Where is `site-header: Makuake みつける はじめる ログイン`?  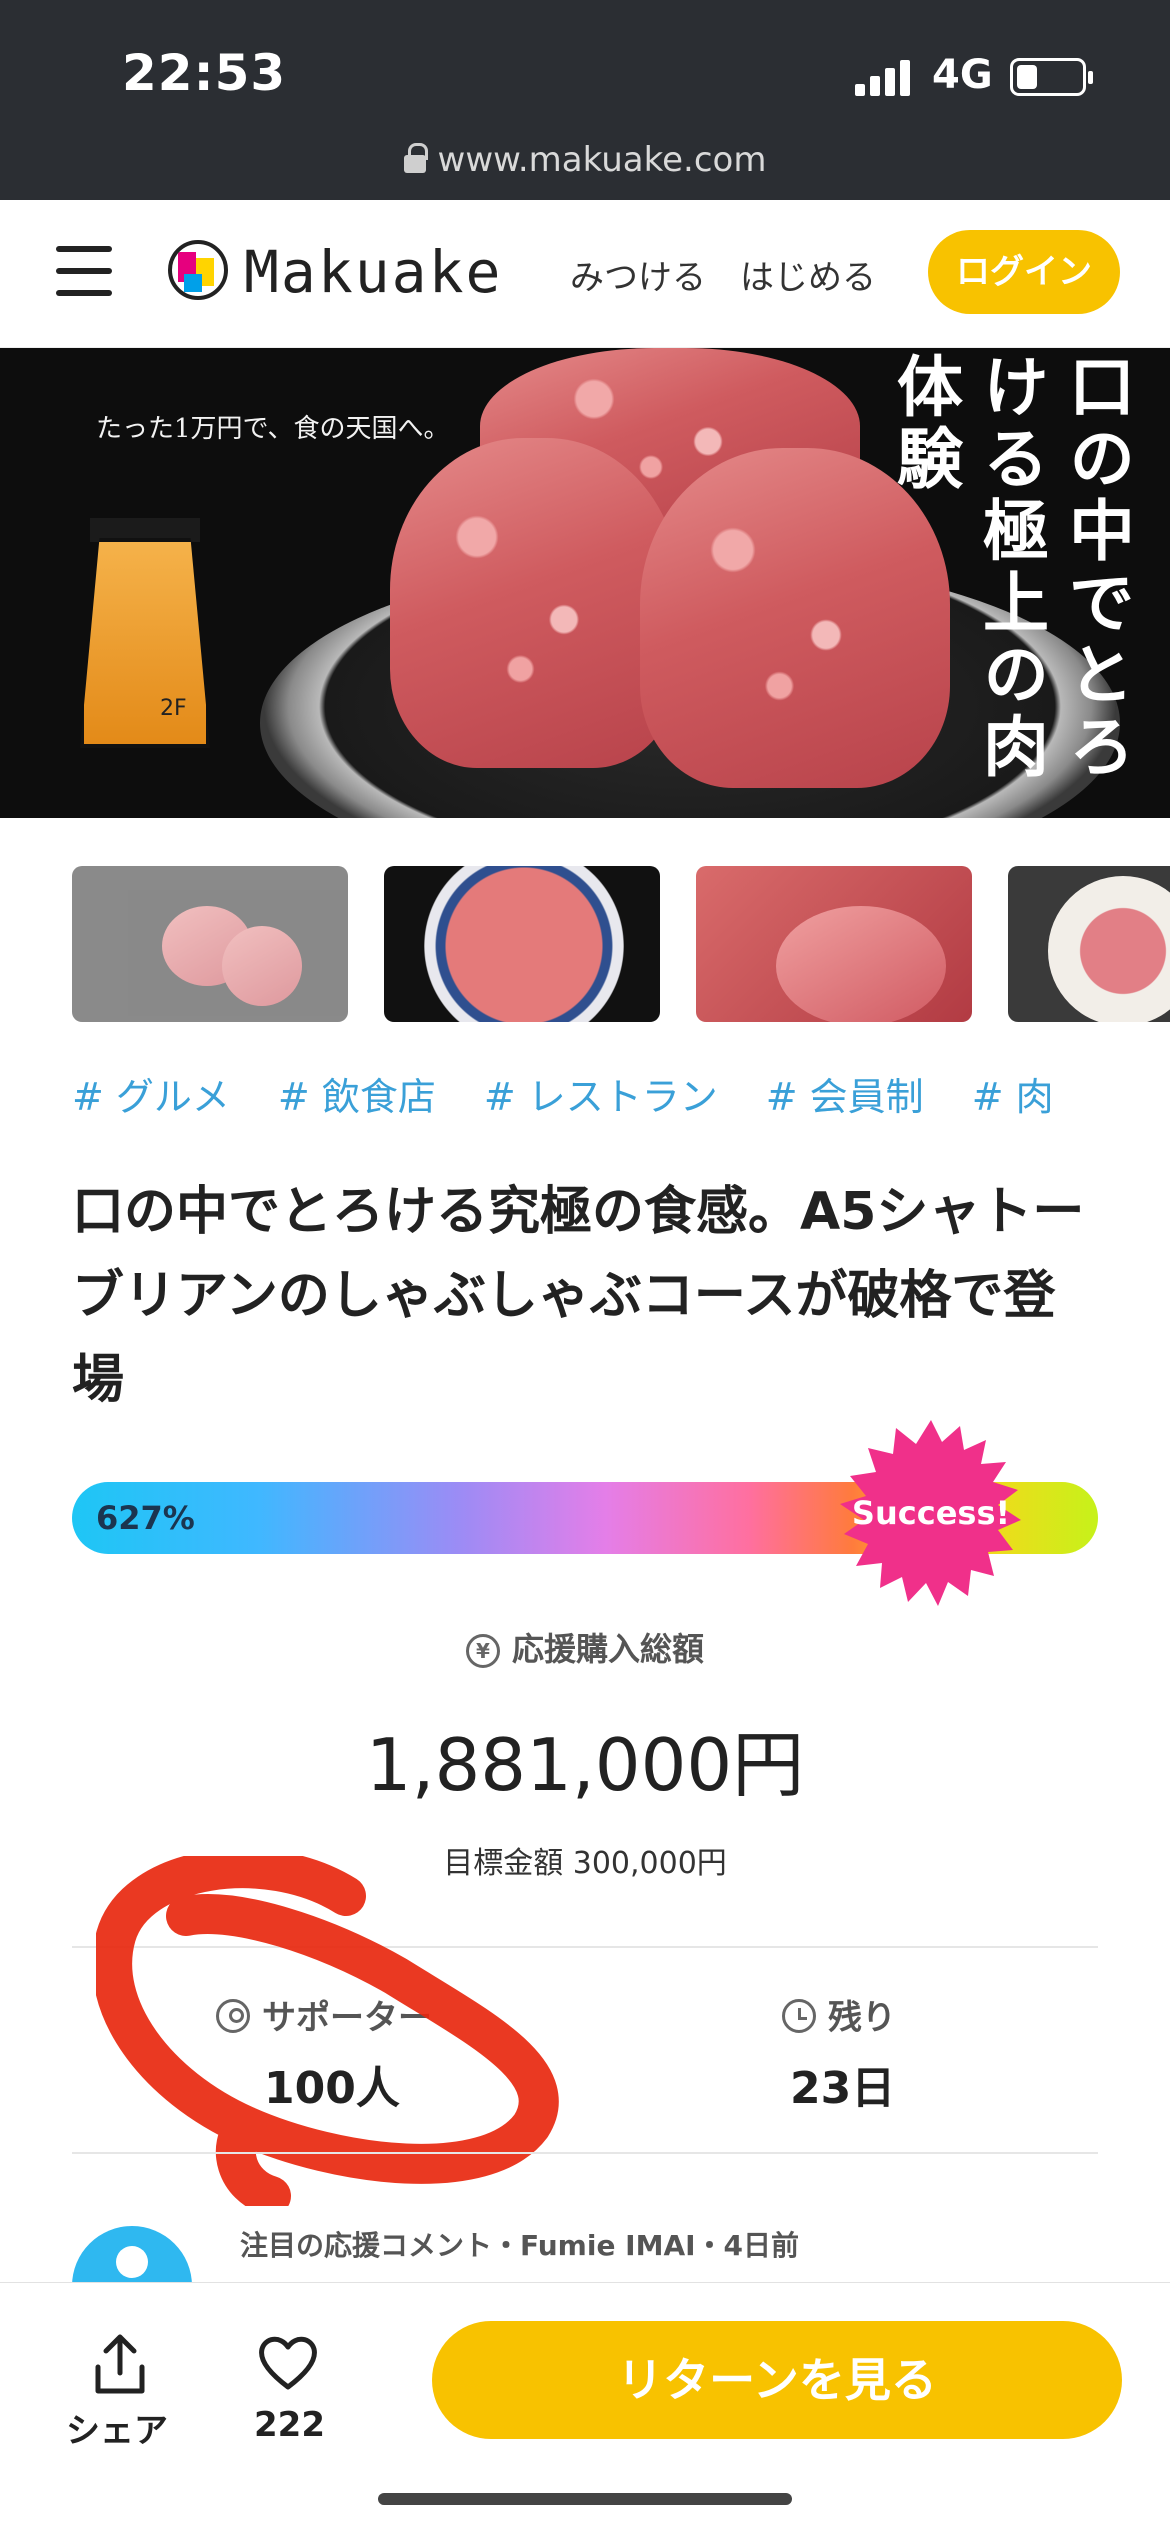
site-header: Makuake みつける はじめる ログイン is located at coordinates (585, 274).